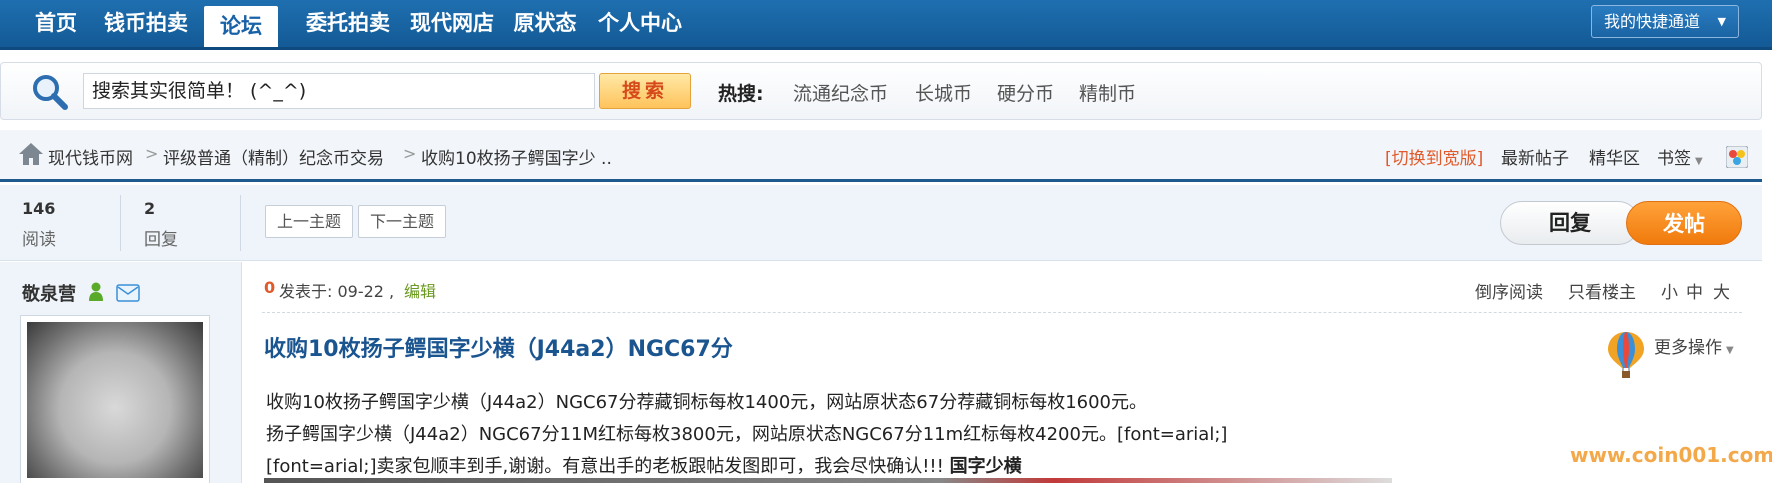 This screenshot has width=1772, height=483. I want to click on views-count: 146, so click(39, 208).